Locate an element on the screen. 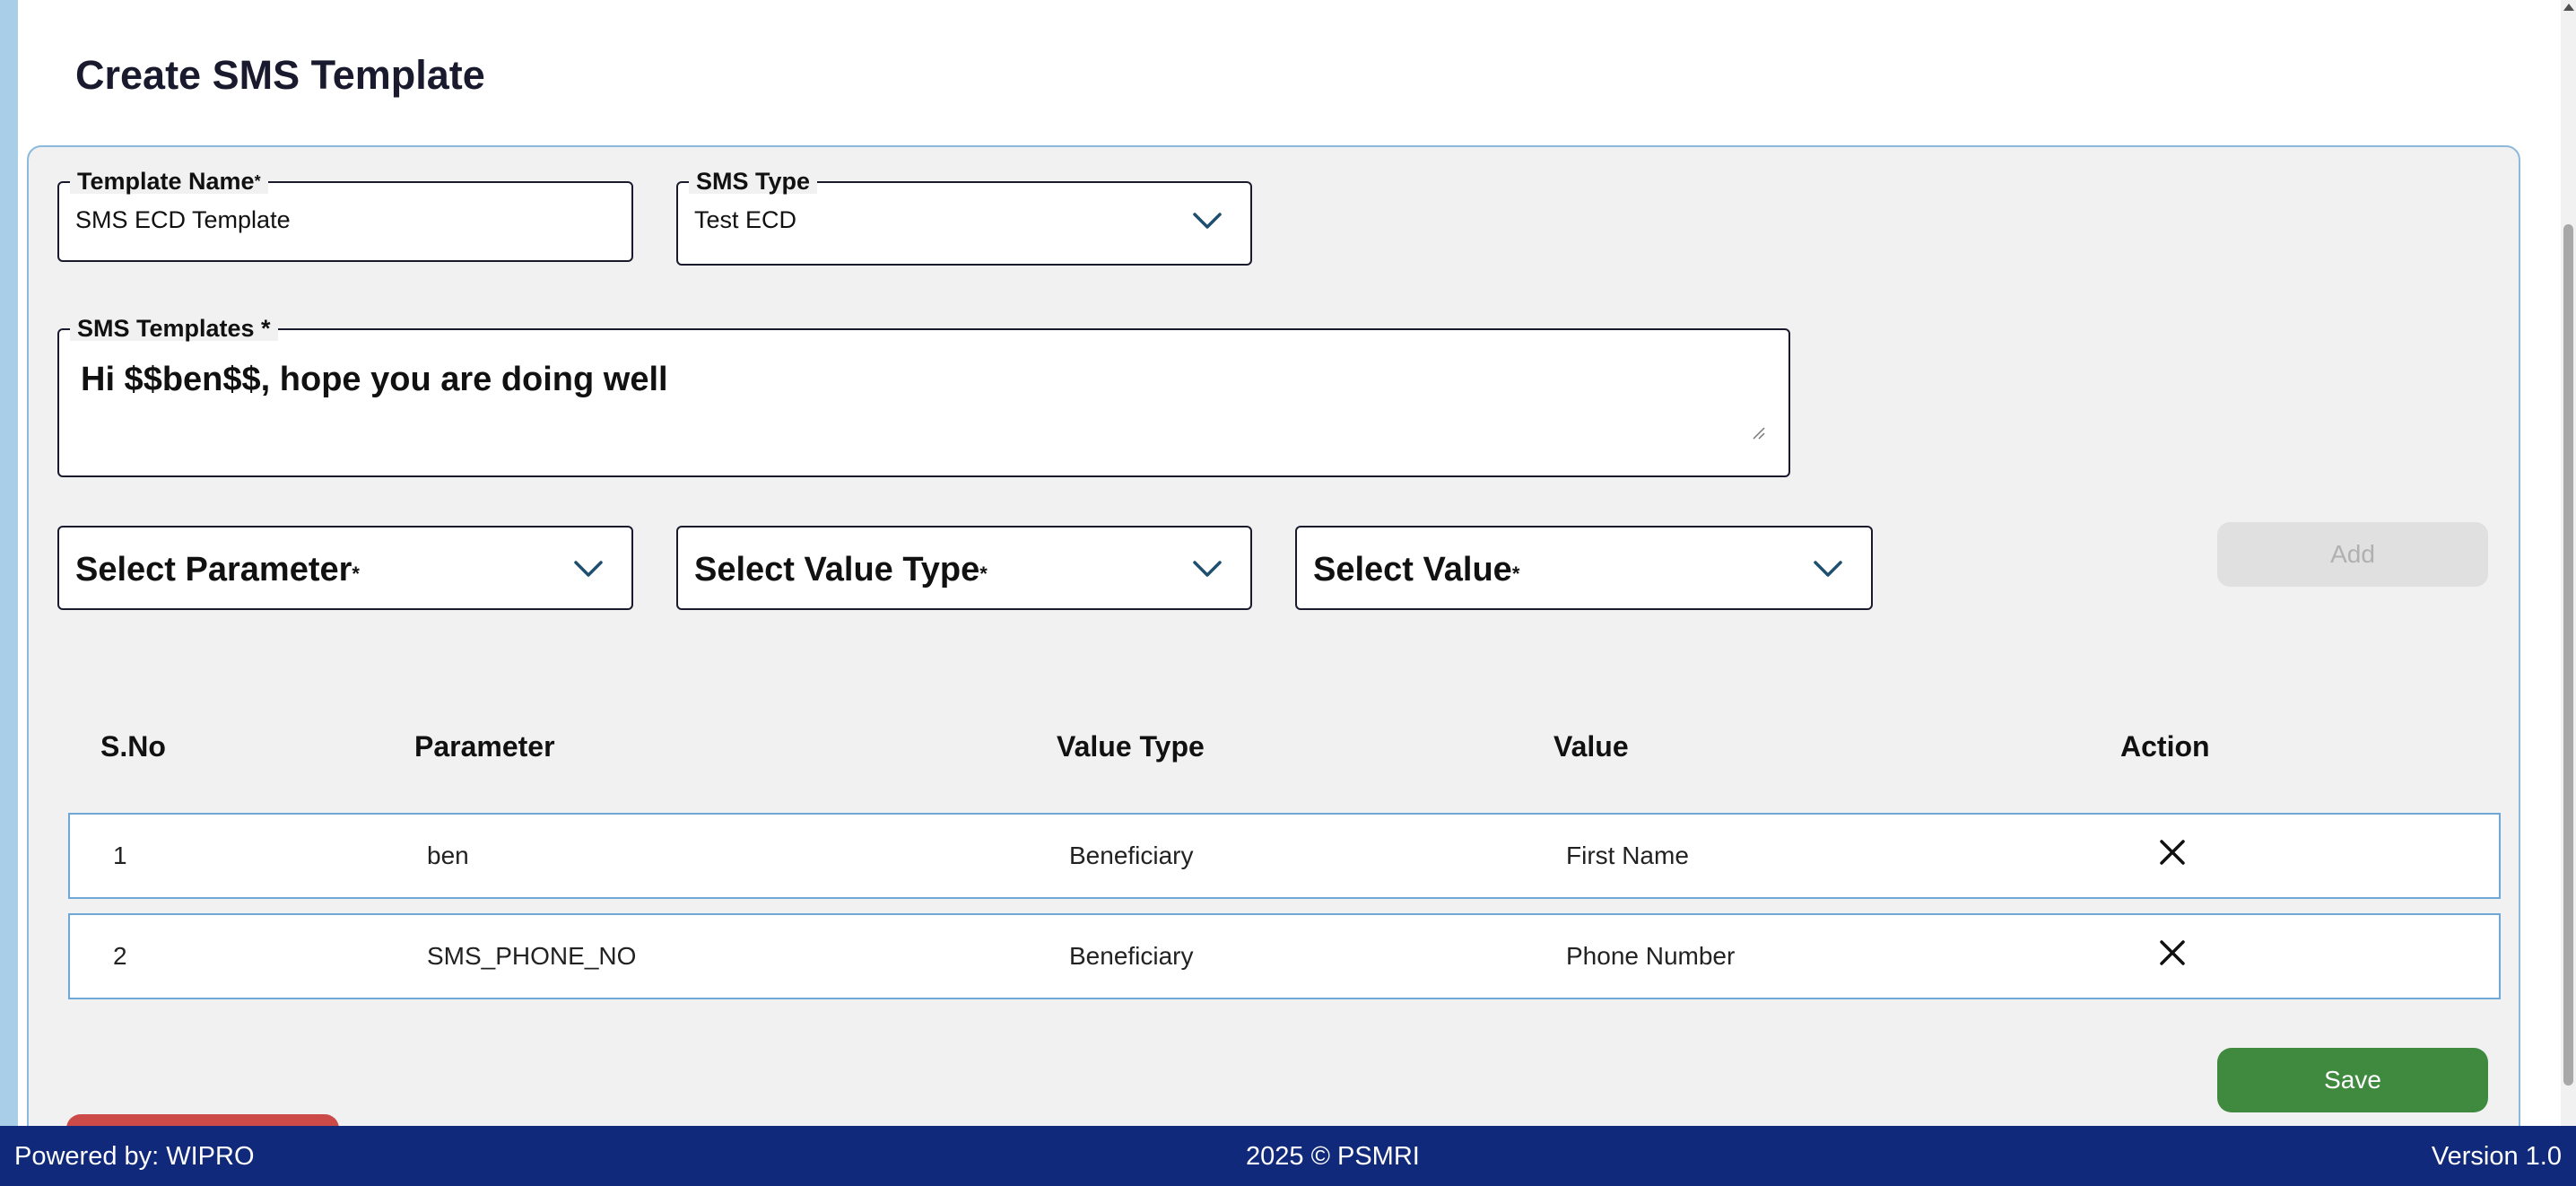 This screenshot has width=2576, height=1186. row-parameter: ben is located at coordinates (448, 855).